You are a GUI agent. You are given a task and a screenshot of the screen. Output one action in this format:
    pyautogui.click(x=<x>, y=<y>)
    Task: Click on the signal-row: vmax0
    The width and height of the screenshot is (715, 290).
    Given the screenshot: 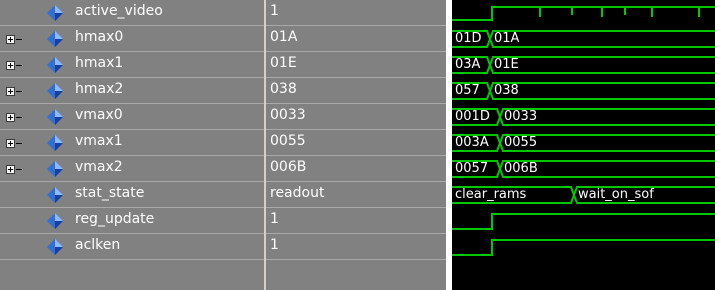 What is the action you would take?
    pyautogui.click(x=132, y=117)
    